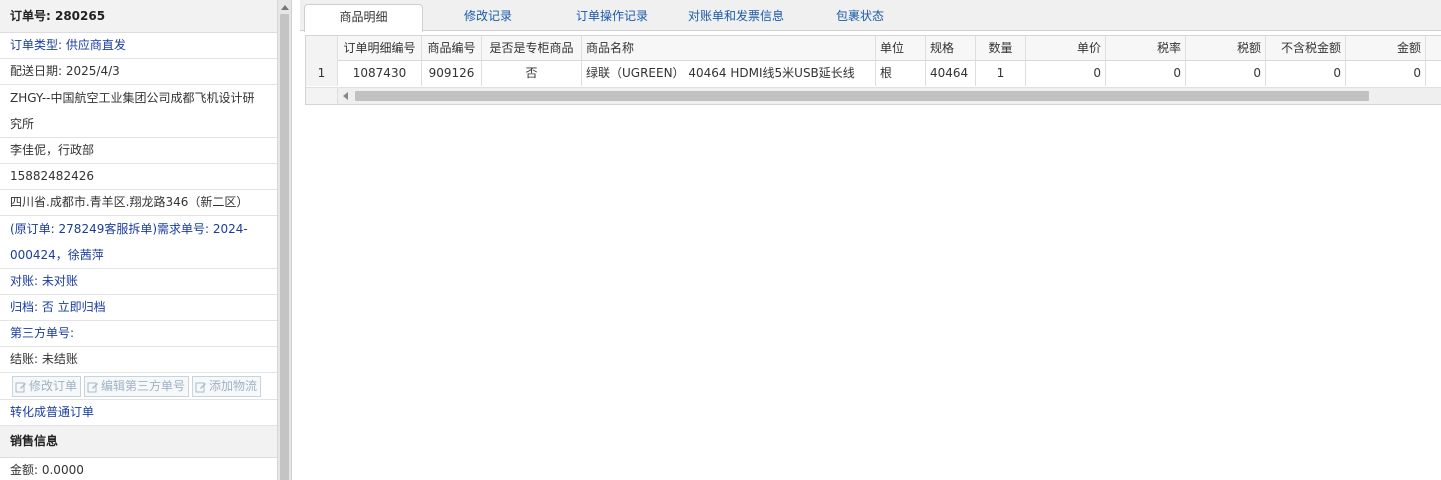 Image resolution: width=1441 pixels, height=480 pixels. What do you see at coordinates (138, 72) in the screenshot?
I see `delivery-date: 配送日期: 2025/4/3` at bounding box center [138, 72].